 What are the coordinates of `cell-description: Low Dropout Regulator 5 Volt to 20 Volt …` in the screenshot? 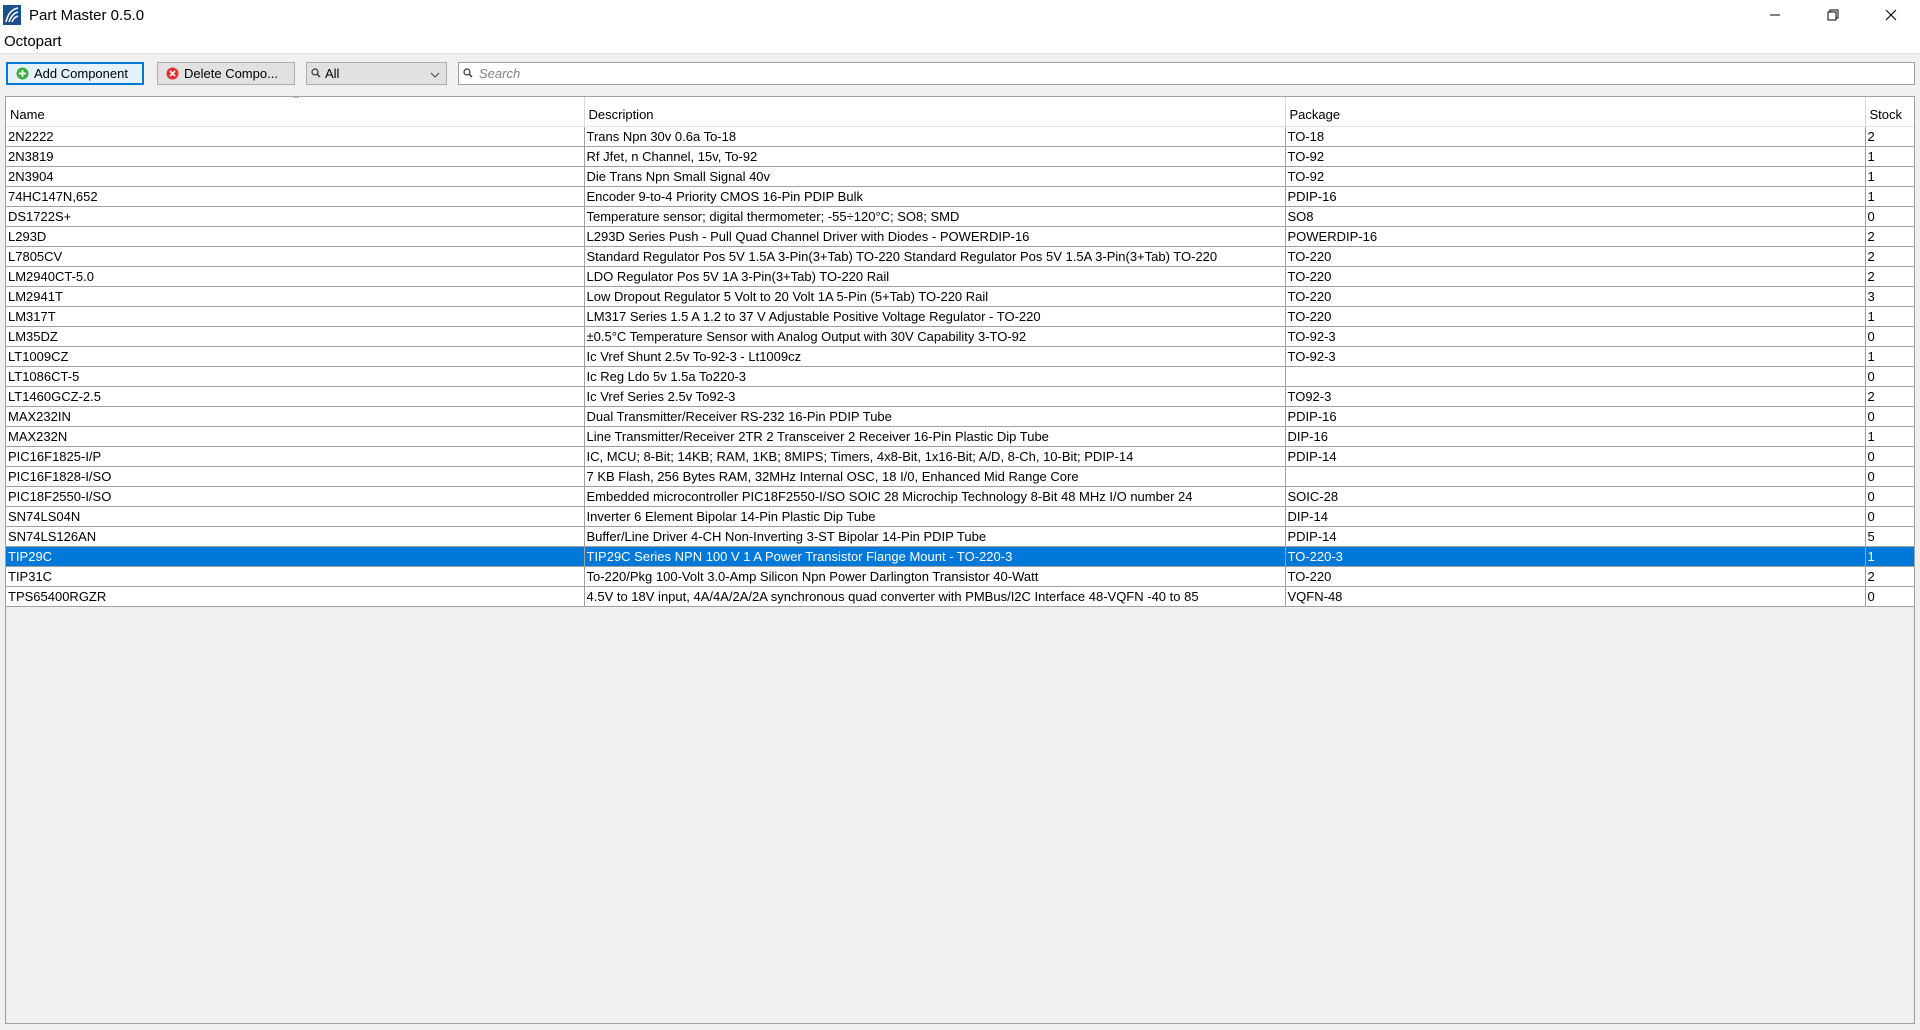 It's located at (935, 296).